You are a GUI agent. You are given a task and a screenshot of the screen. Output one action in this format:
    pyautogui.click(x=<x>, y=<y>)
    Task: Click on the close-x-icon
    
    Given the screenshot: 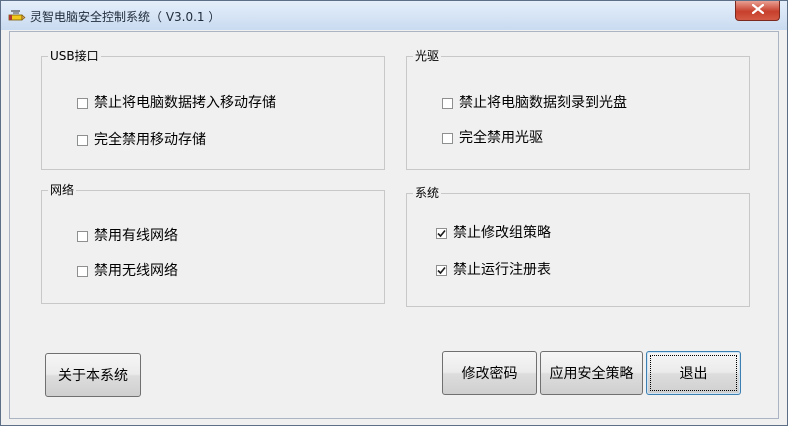 What is the action you would take?
    pyautogui.click(x=757, y=10)
    